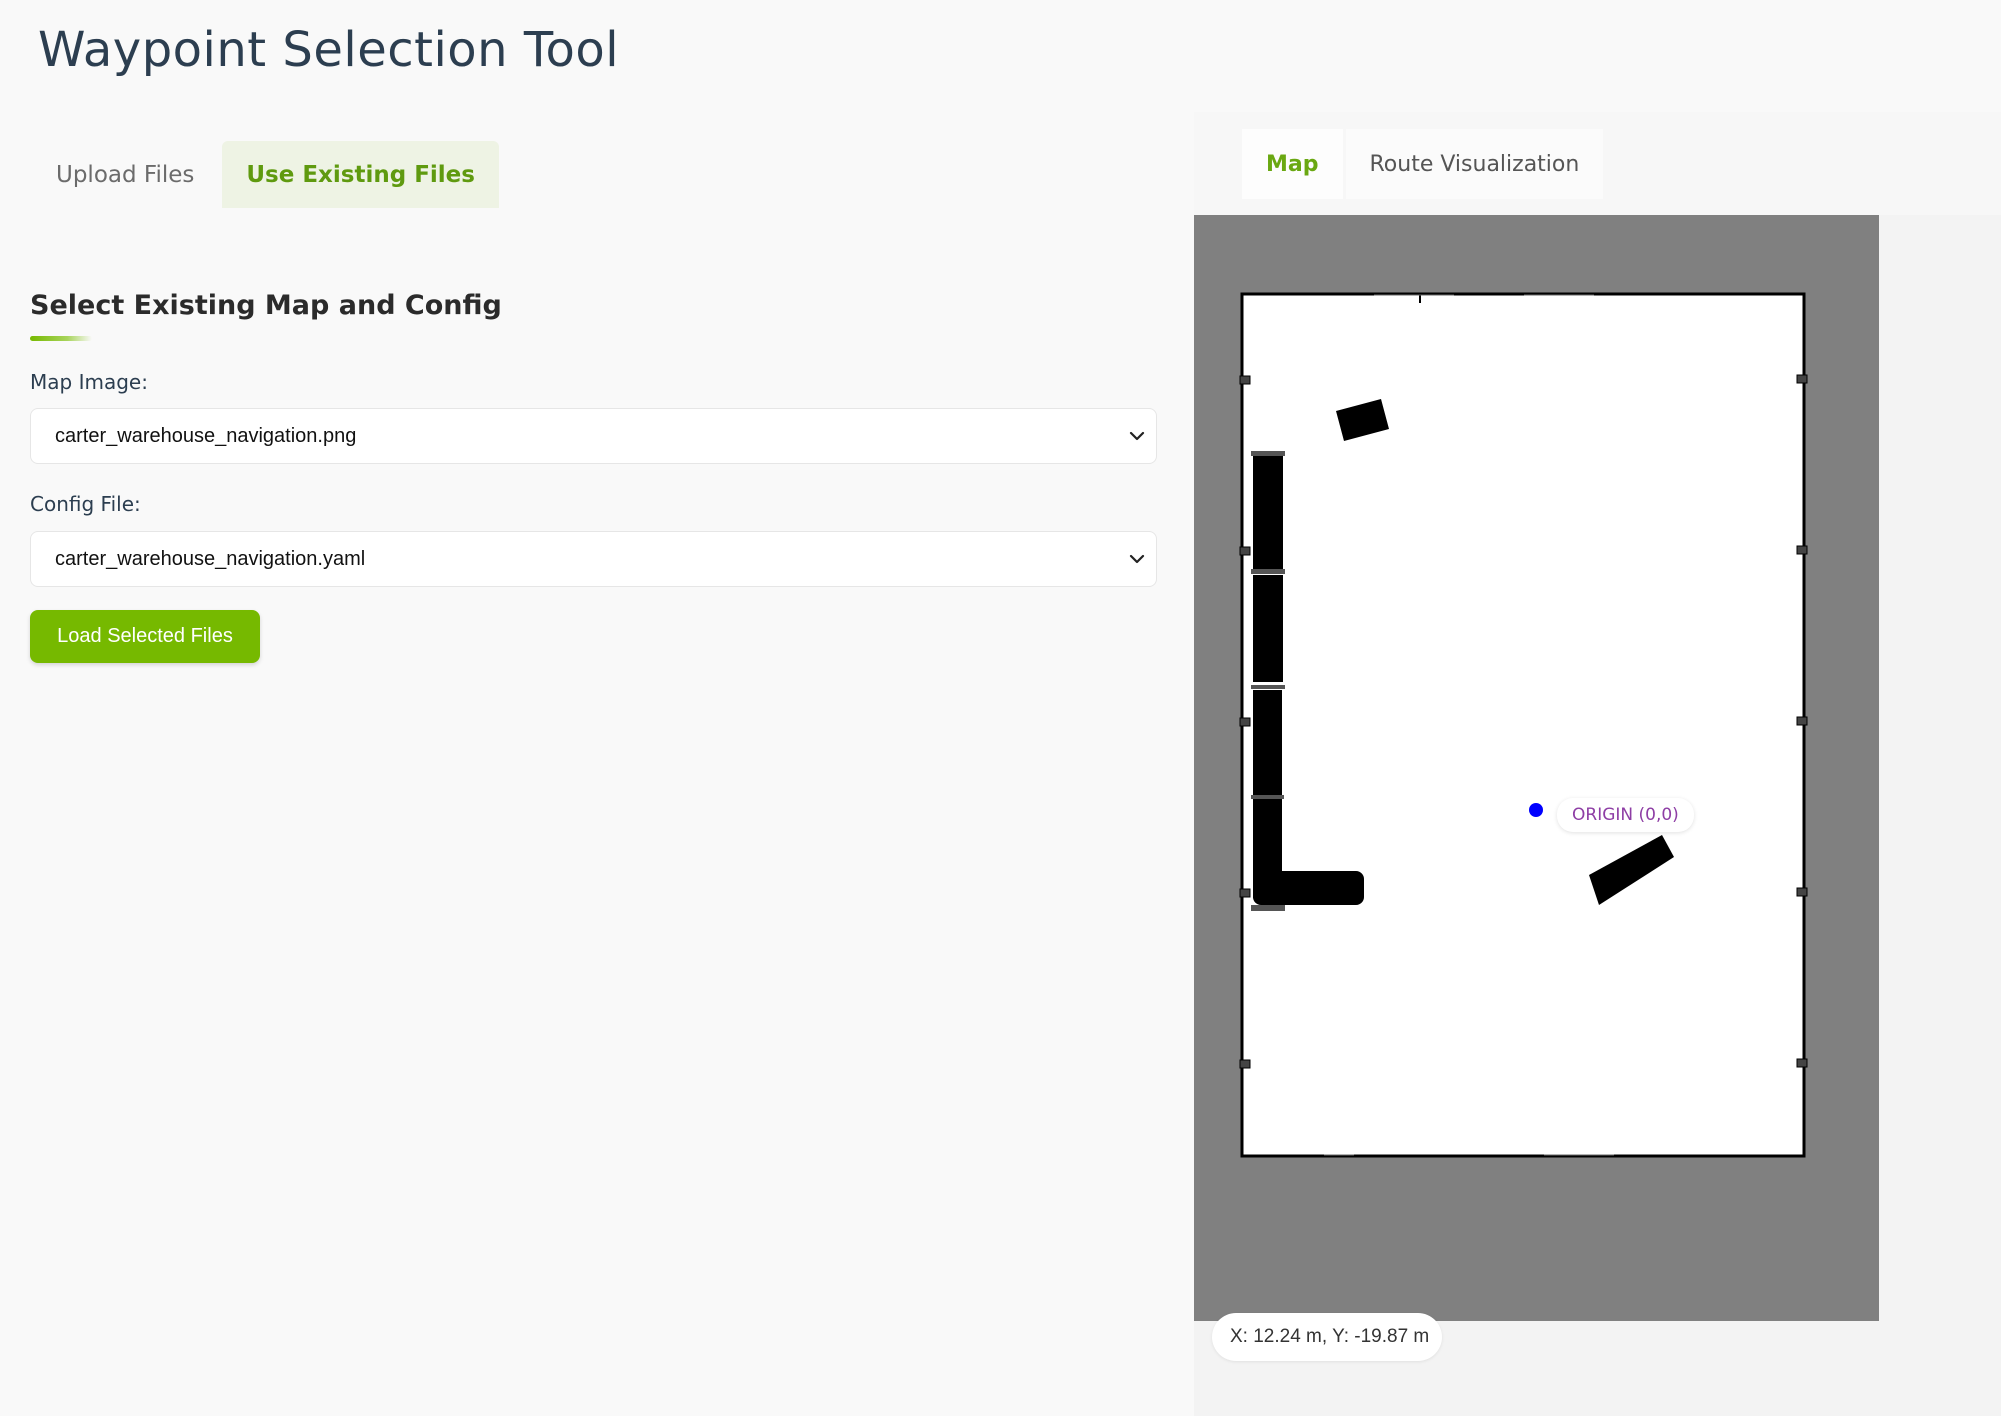 The height and width of the screenshot is (1416, 2001). What do you see at coordinates (1625, 815) in the screenshot?
I see `origin-label: ORIGIN (0,0)` at bounding box center [1625, 815].